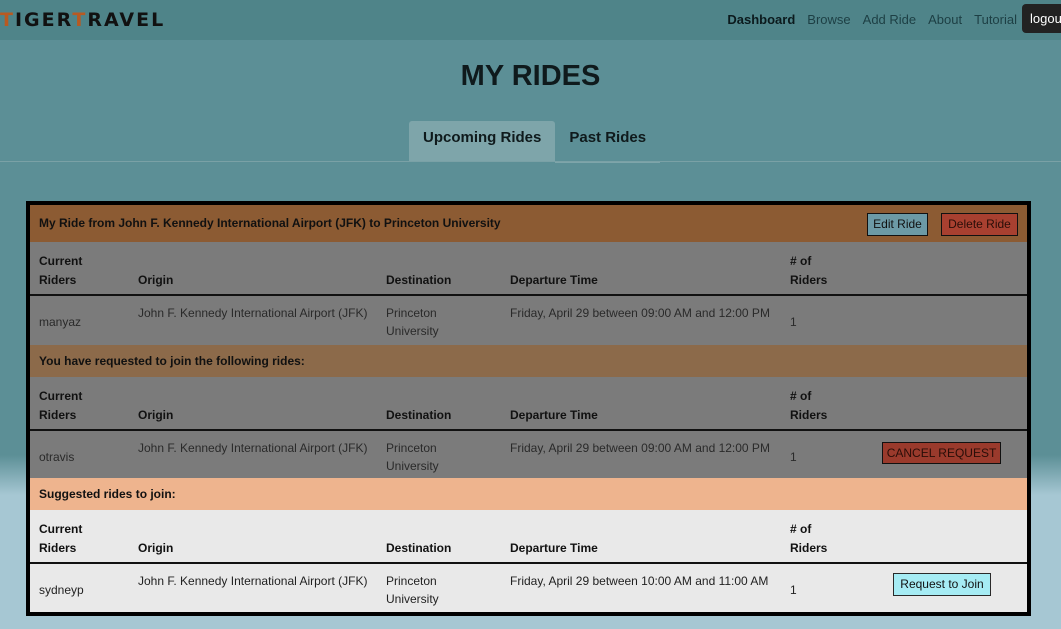  What do you see at coordinates (530, 161) in the screenshot?
I see `tab-divider` at bounding box center [530, 161].